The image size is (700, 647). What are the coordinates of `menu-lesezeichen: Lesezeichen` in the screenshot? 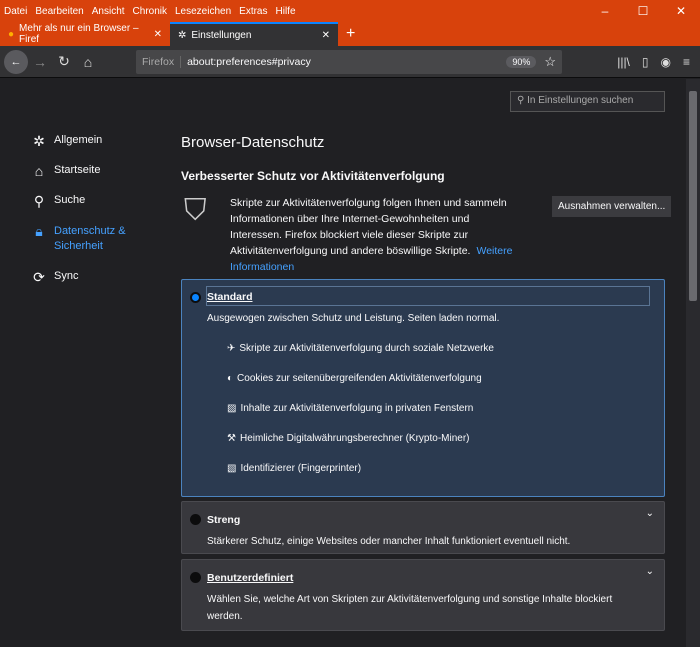 It's located at (203, 11).